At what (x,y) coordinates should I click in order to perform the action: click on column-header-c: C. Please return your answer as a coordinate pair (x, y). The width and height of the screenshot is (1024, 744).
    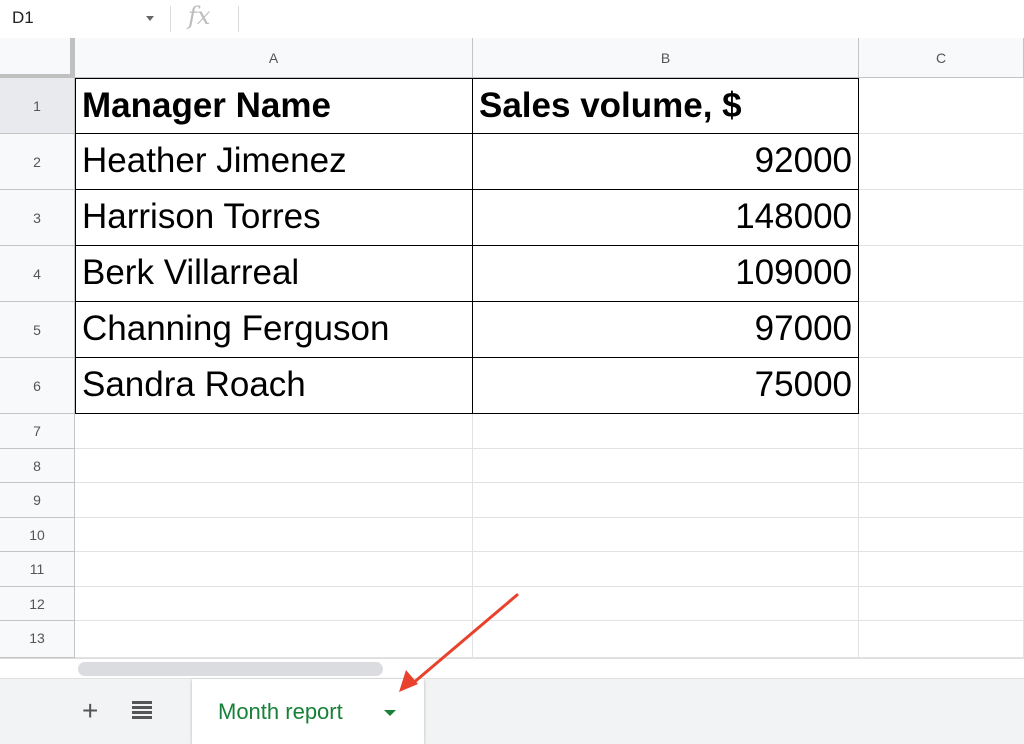
    Looking at the image, I should click on (941, 58).